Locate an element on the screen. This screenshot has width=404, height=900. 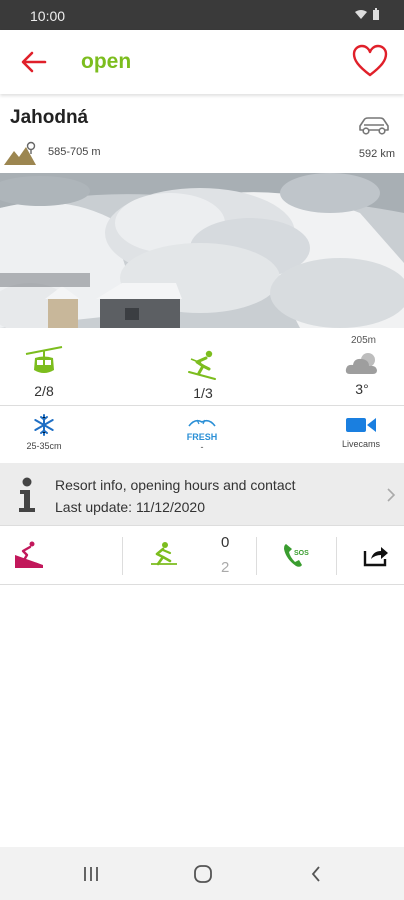
app-header: open is located at coordinates (202, 62).